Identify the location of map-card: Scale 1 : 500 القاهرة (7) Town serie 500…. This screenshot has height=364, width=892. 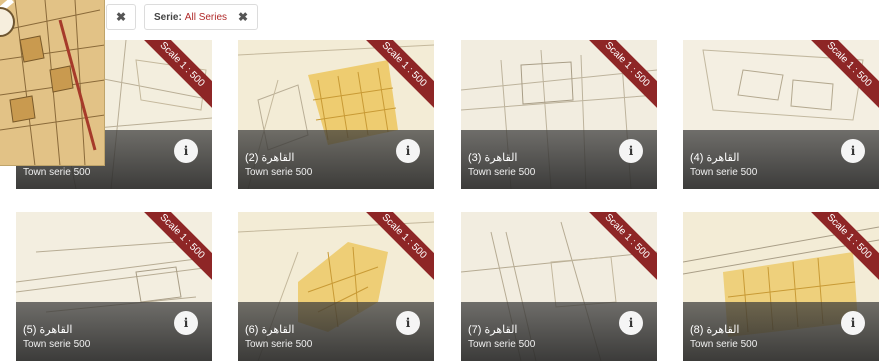
(559, 286).